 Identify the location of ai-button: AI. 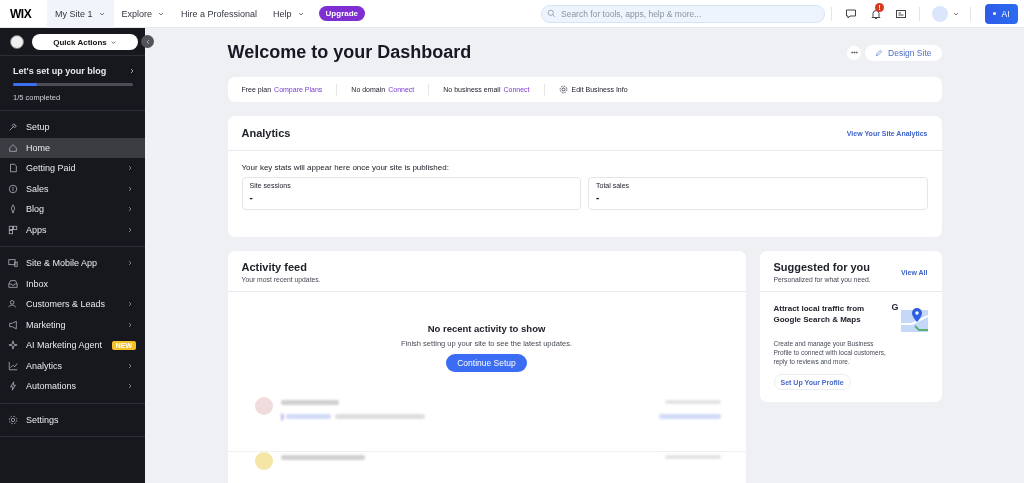
(1001, 13).